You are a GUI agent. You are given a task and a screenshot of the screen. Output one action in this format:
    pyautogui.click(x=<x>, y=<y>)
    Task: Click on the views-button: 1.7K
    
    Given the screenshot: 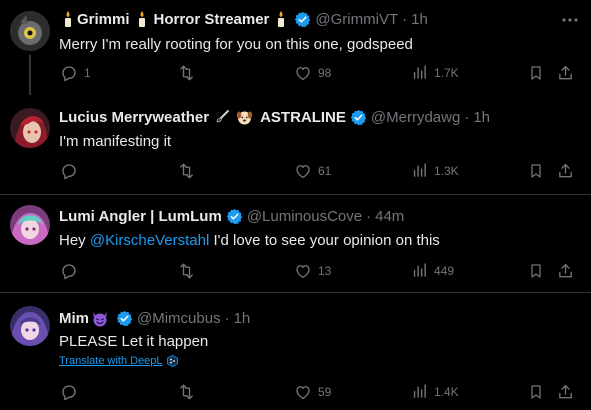 What is the action you would take?
    pyautogui.click(x=435, y=72)
    